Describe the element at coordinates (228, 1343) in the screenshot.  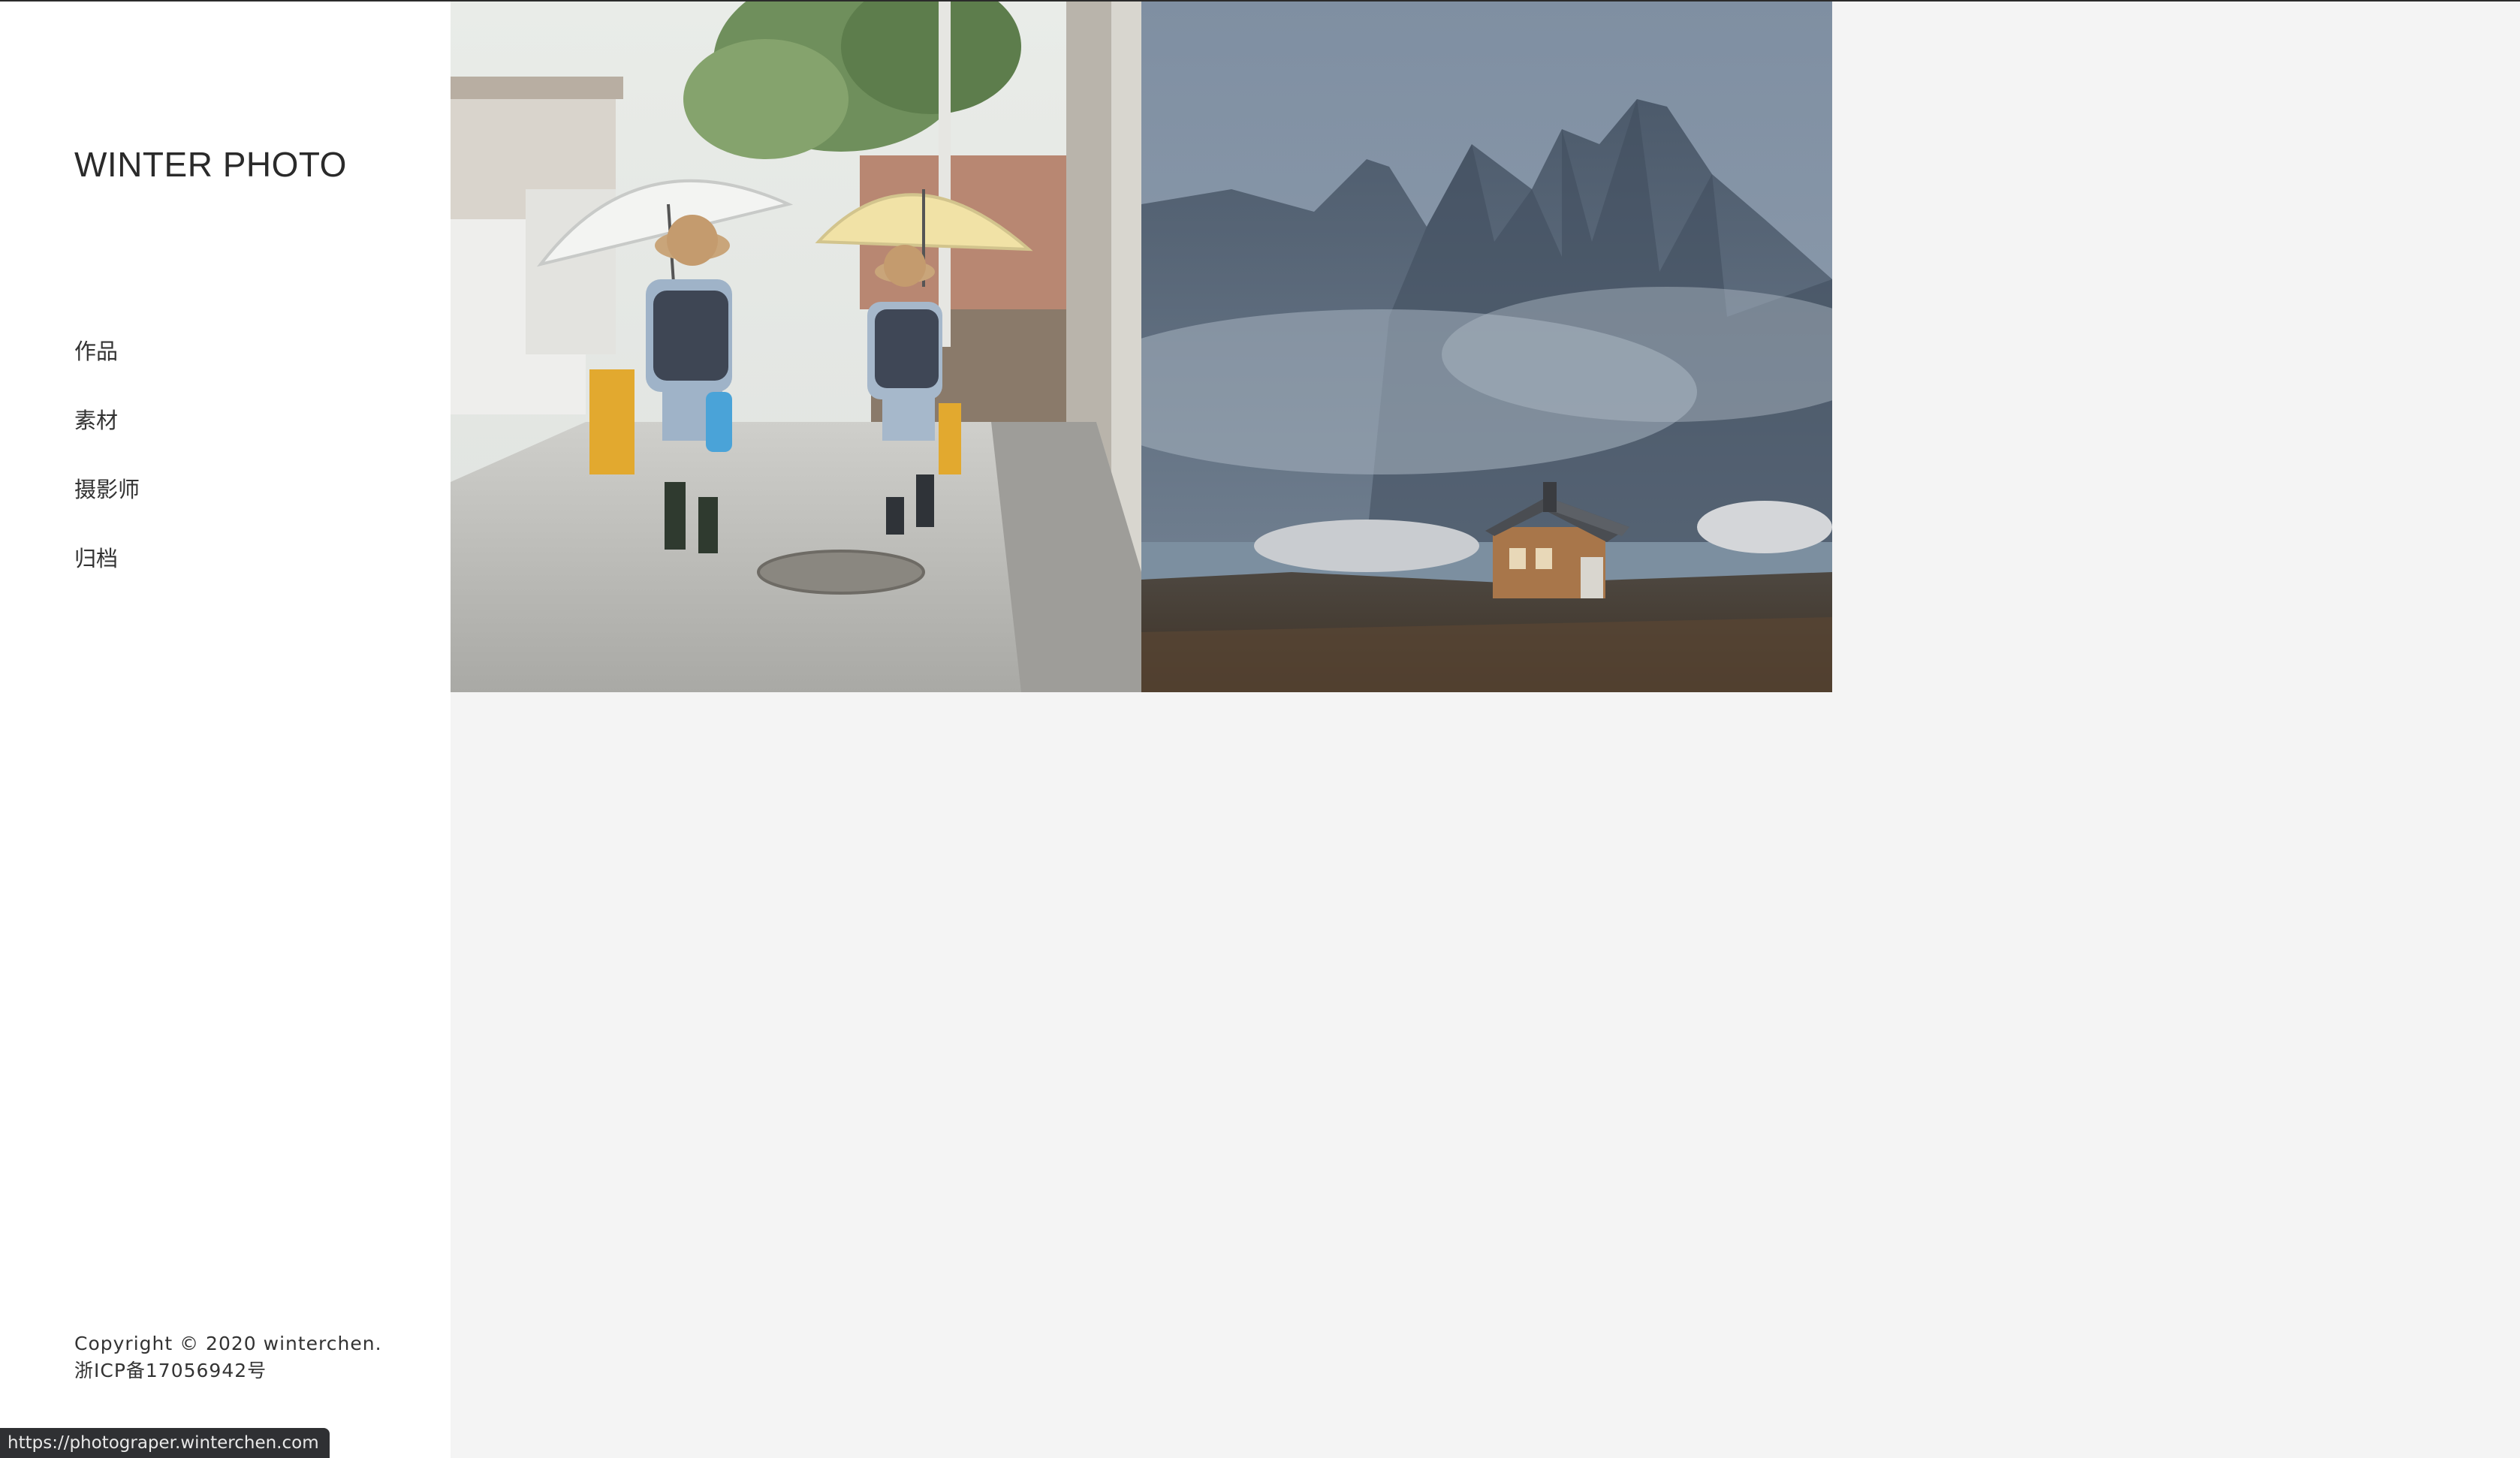
I see `copyright-text: Copyright © 2020 winterchen.` at that location.